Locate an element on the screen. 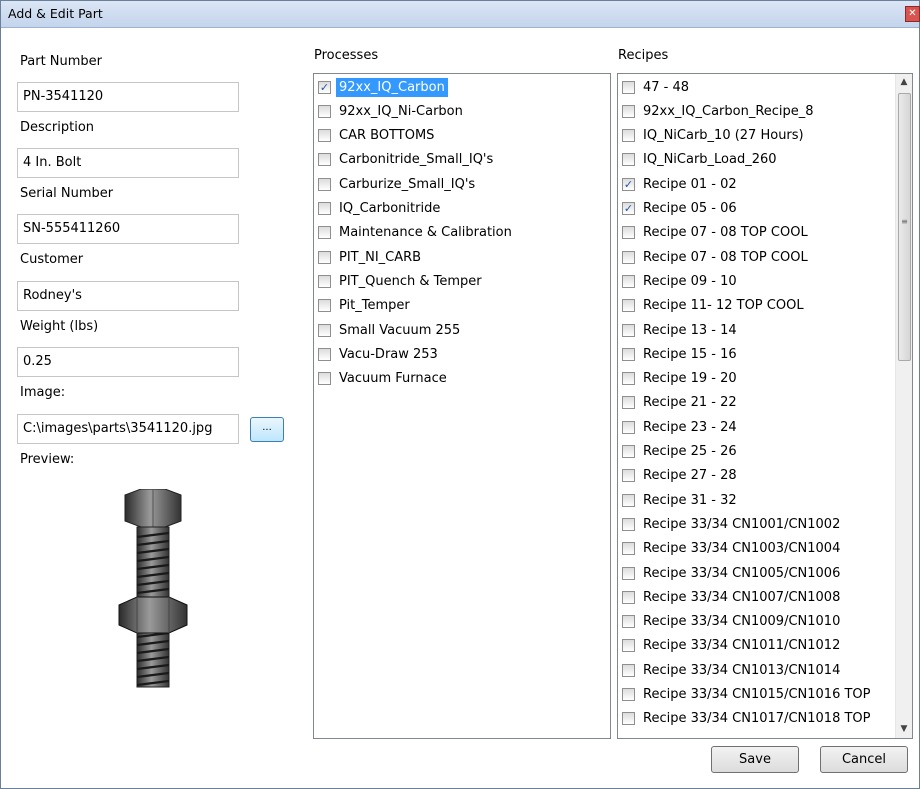 The width and height of the screenshot is (920, 789). recipe-list-item: Recipe 11- 12 TOP COOL is located at coordinates (714, 306).